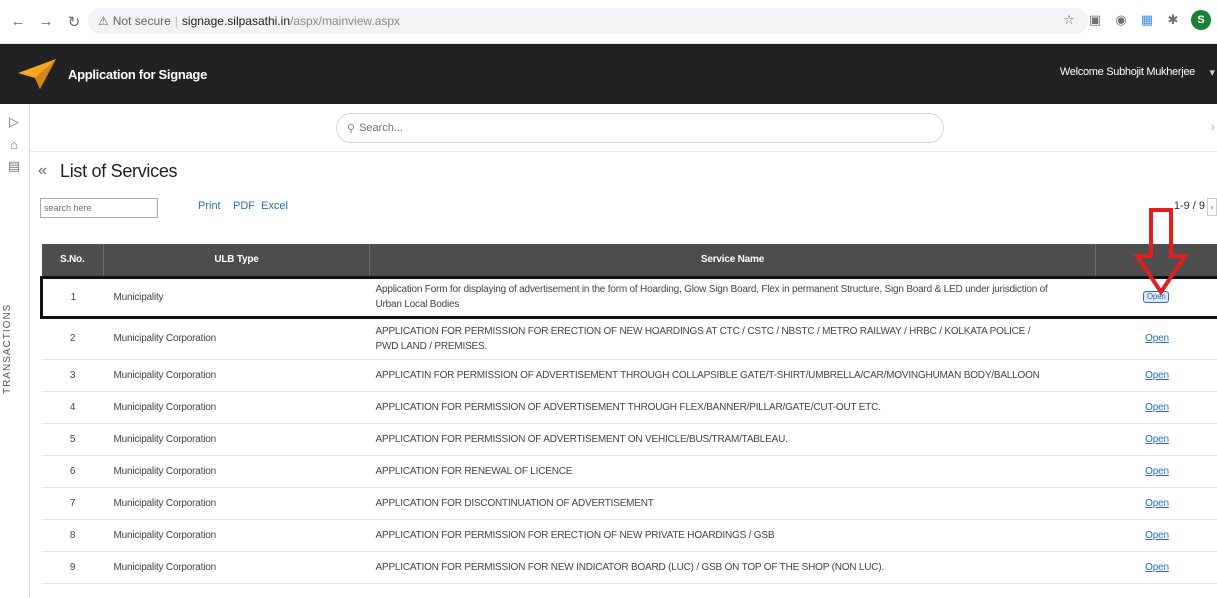 The image size is (1217, 598). Describe the element at coordinates (1147, 20) in the screenshot. I see `screenshot-icon: ▦` at that location.